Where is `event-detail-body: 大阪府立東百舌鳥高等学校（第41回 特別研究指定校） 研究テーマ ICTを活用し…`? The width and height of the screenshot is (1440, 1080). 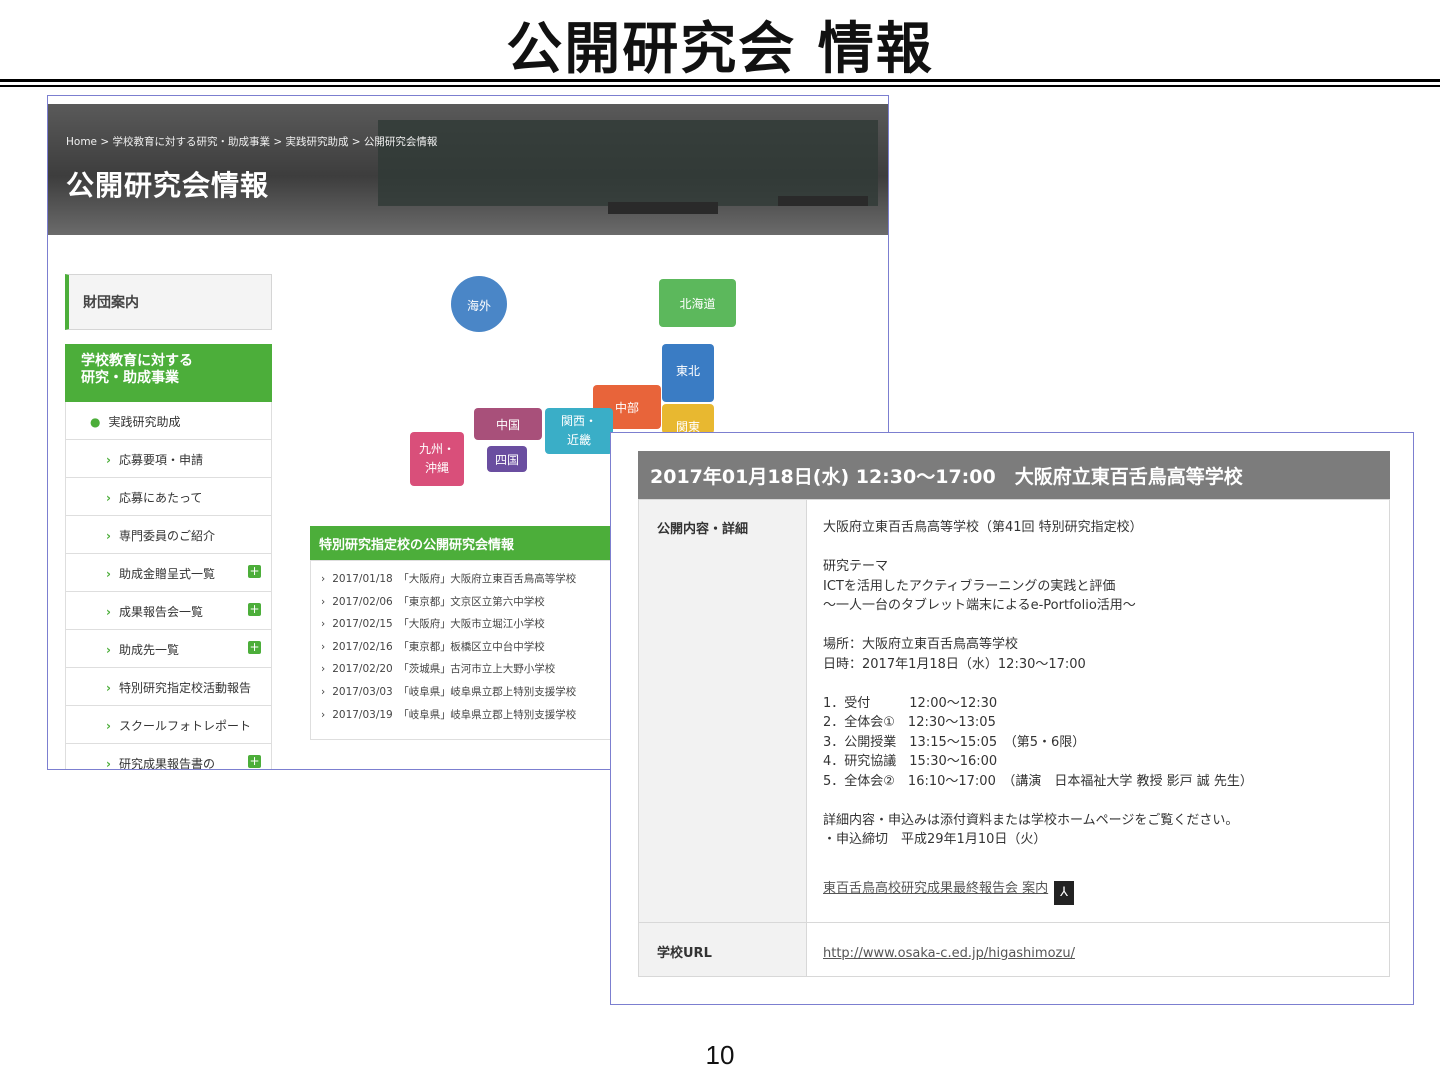 event-detail-body: 大阪府立東百舌鳥高等学校（第41回 特別研究指定校） 研究テーマ ICTを活用し… is located at coordinates (1103, 711).